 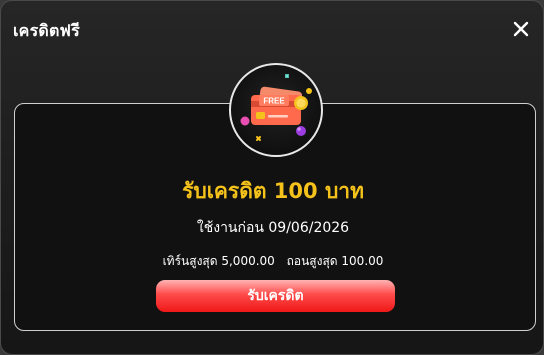 I want to click on close-icon, so click(x=521, y=29).